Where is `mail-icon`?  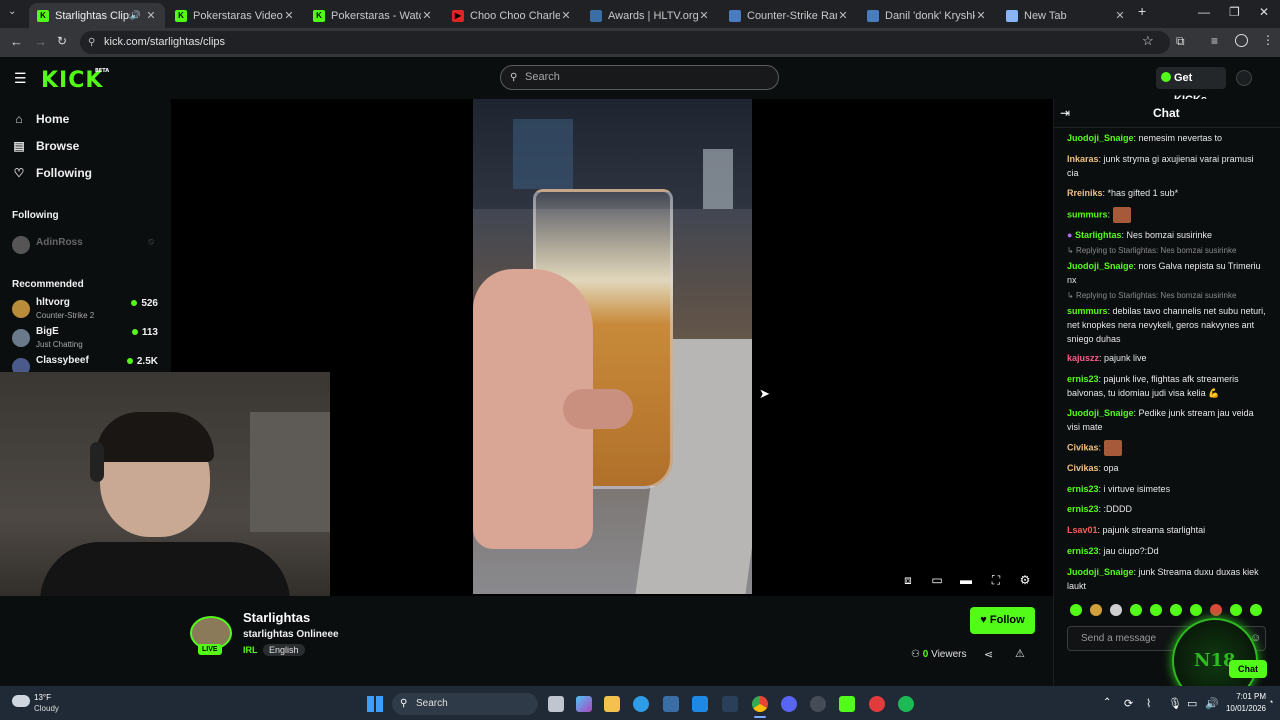
mail-icon is located at coordinates (700, 704).